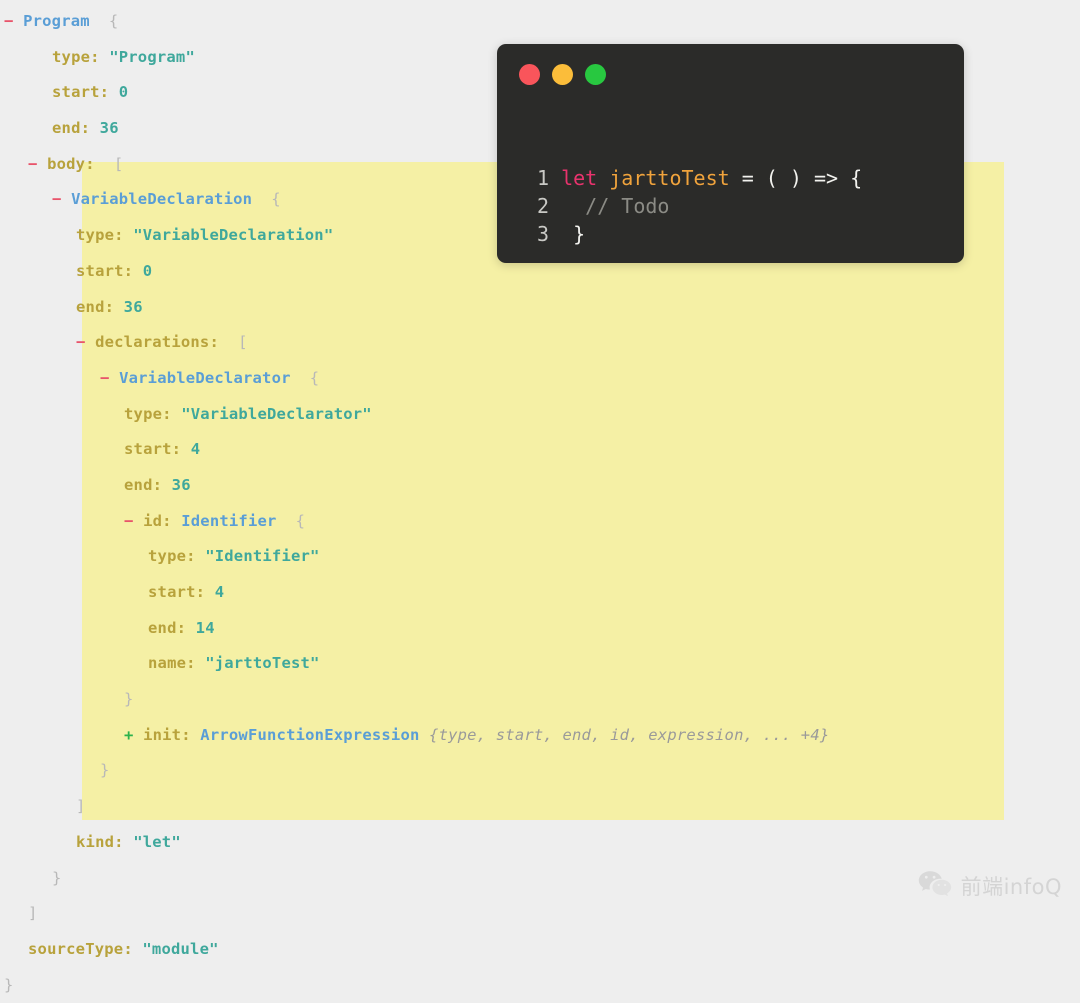 This screenshot has width=1080, height=1003. Describe the element at coordinates (540, 629) in the screenshot. I see `ast-line: end: 14` at that location.